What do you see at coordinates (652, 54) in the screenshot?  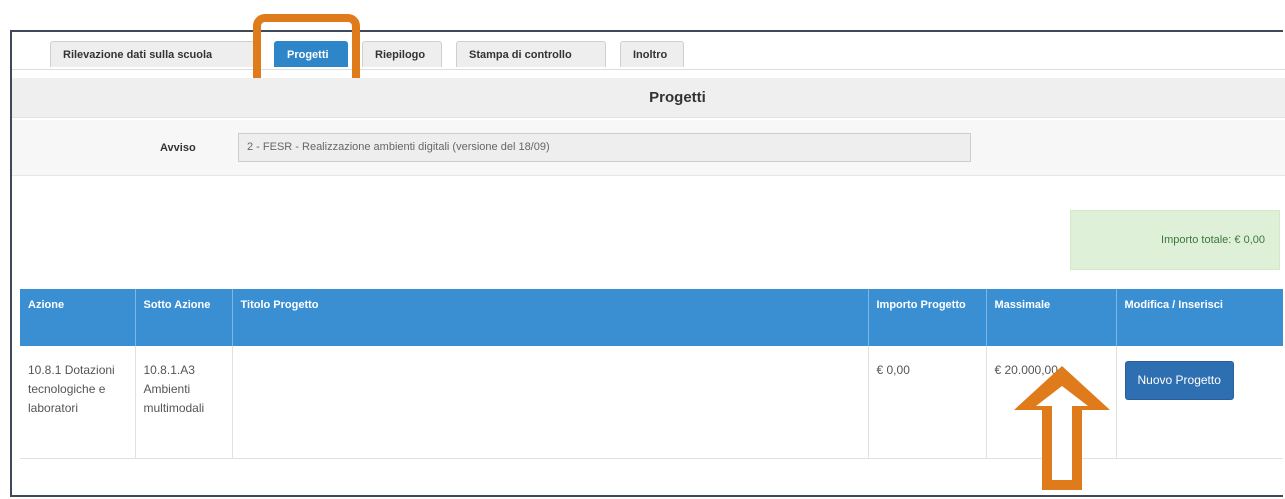 I see `tab-inoltro: Inoltro` at bounding box center [652, 54].